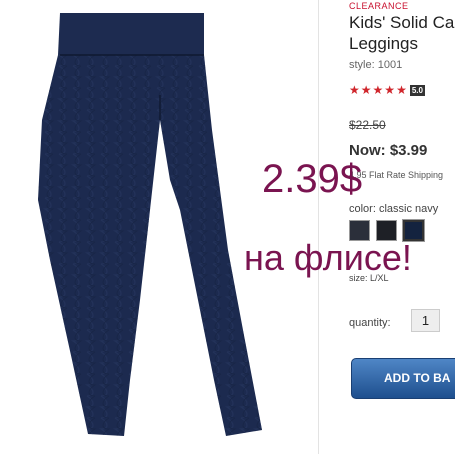 Image resolution: width=455 pixels, height=454 pixels. What do you see at coordinates (318, 227) in the screenshot?
I see `column-divider` at bounding box center [318, 227].